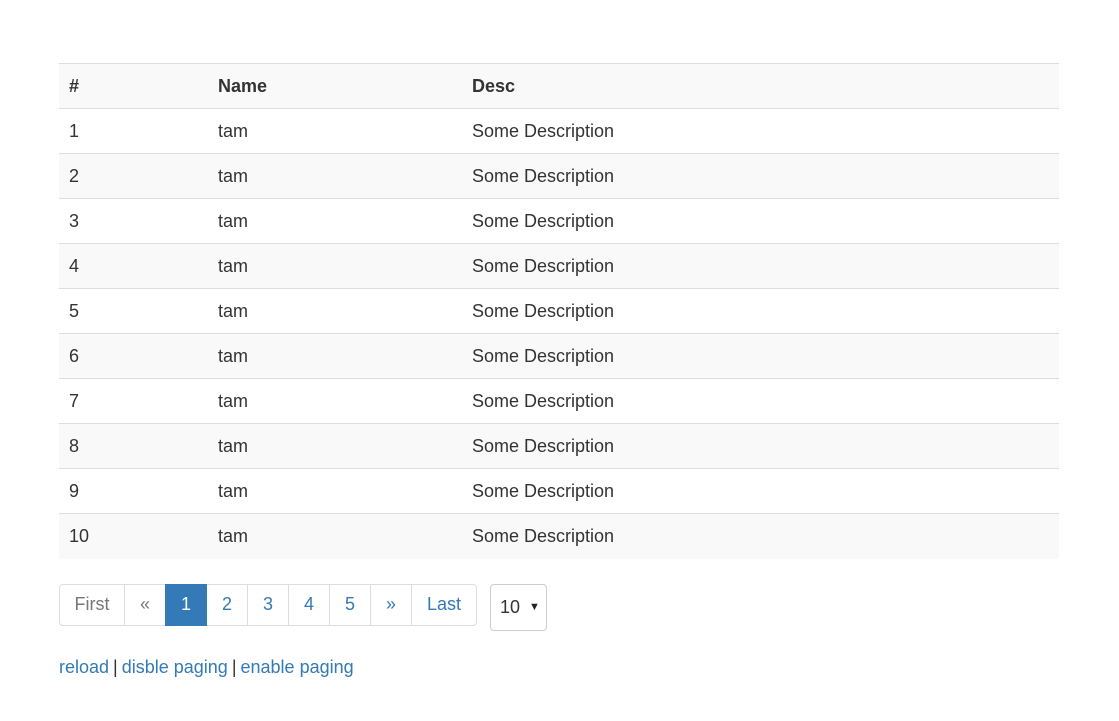  I want to click on table-row: 10 tam Some Description, so click(559, 536).